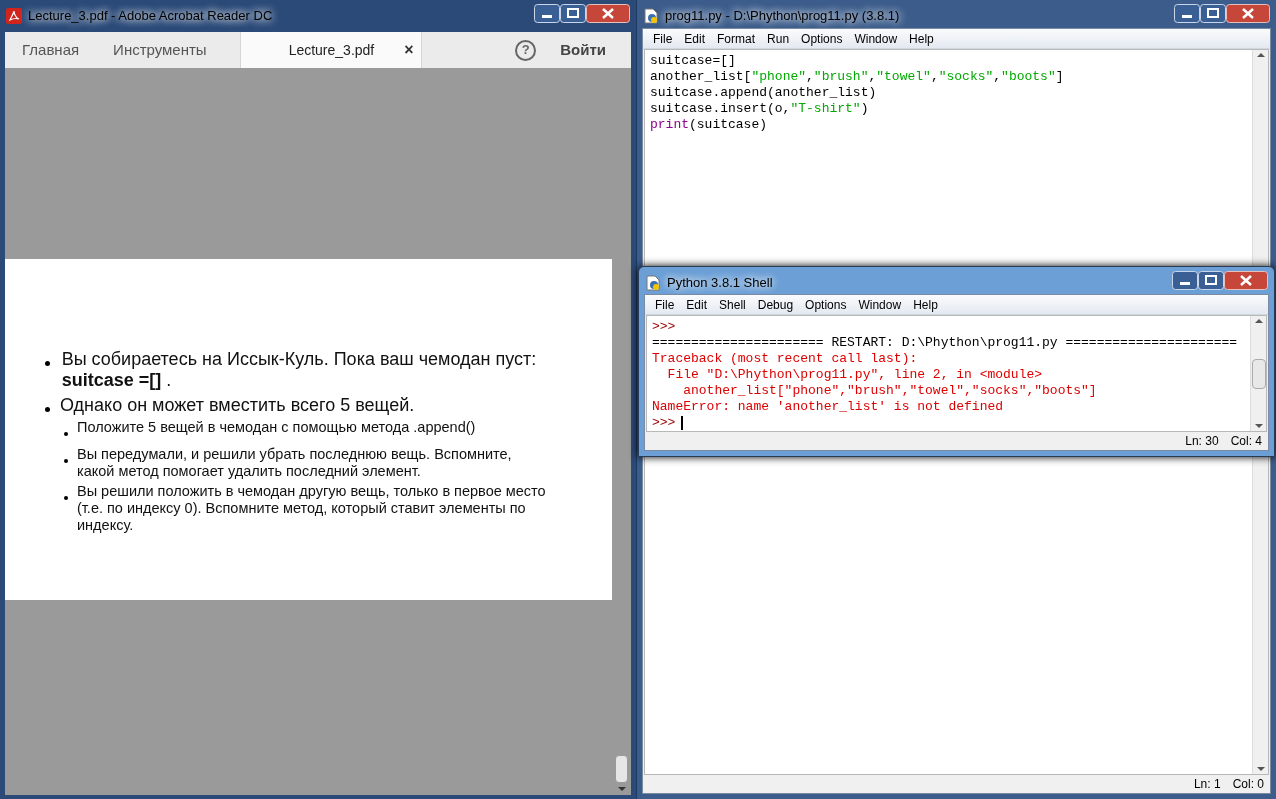 This screenshot has width=1276, height=799. What do you see at coordinates (526, 50) in the screenshot?
I see `help-button: ?` at bounding box center [526, 50].